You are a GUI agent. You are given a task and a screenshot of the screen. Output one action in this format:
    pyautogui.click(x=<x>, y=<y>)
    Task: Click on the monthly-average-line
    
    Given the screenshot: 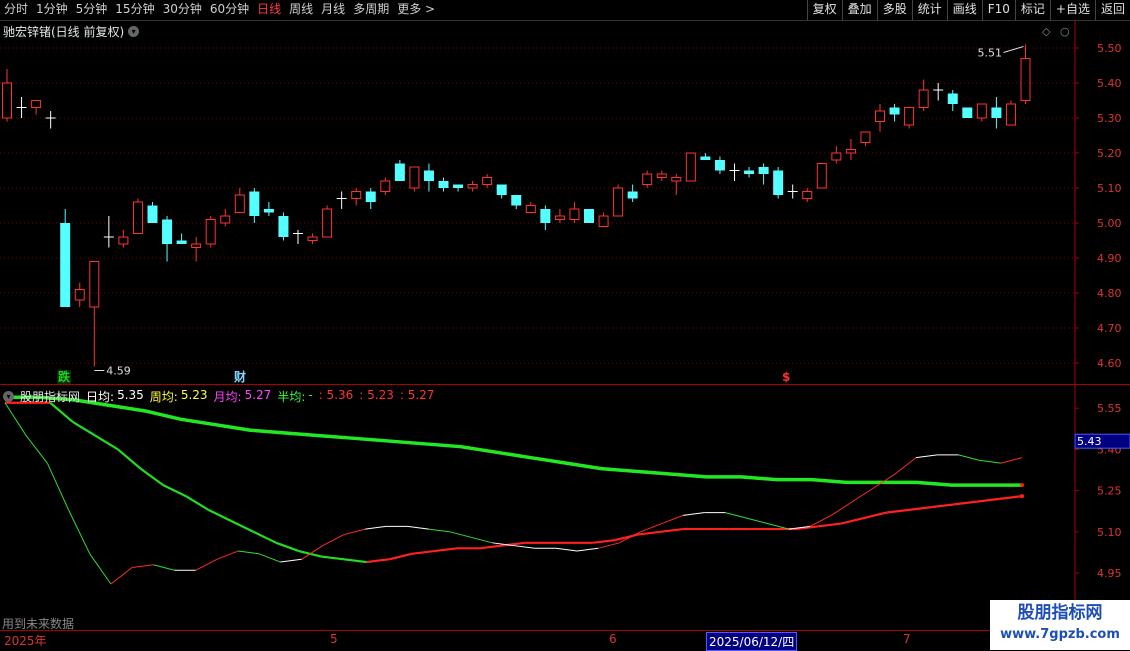 What is the action you would take?
    pyautogui.click(x=513, y=441)
    